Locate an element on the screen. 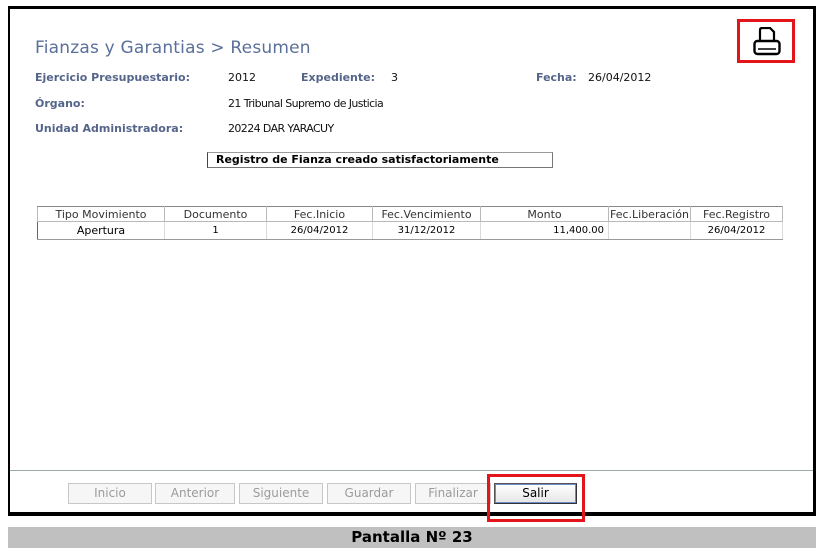  cell-fec-liberacion is located at coordinates (649, 230).